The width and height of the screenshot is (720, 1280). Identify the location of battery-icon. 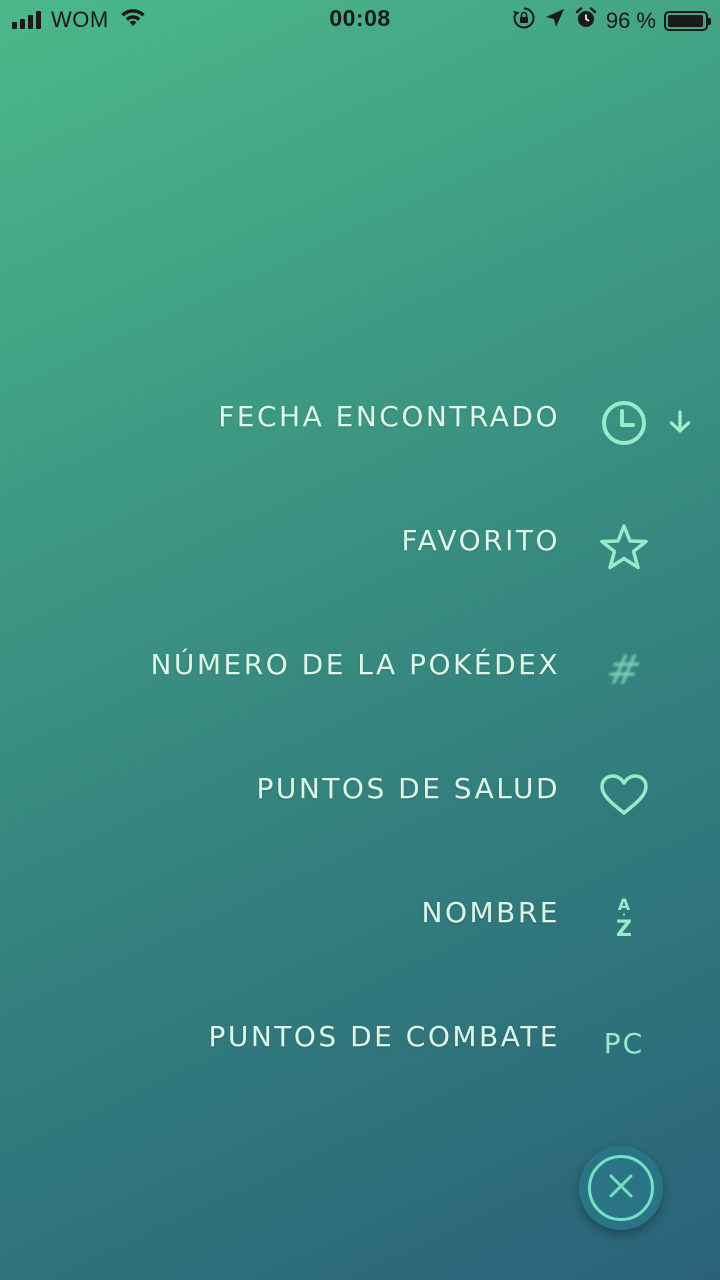
(687, 20).